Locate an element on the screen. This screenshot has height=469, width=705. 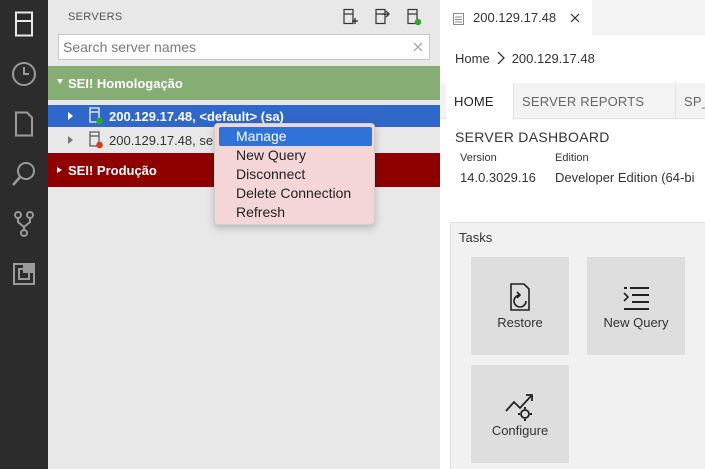
sidebar-header: SERVERS is located at coordinates (244, 17).